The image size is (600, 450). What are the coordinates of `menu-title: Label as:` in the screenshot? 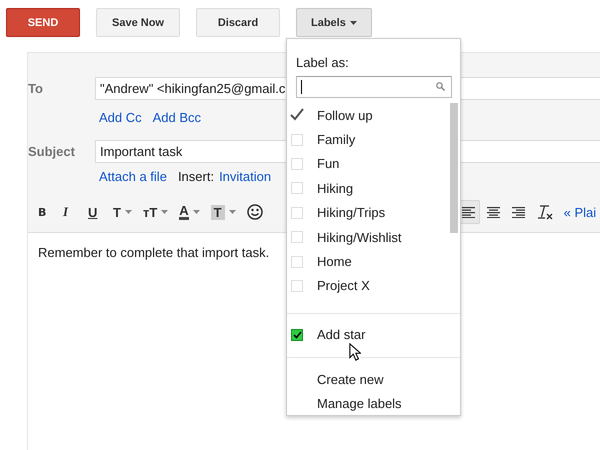 It's located at (322, 62).